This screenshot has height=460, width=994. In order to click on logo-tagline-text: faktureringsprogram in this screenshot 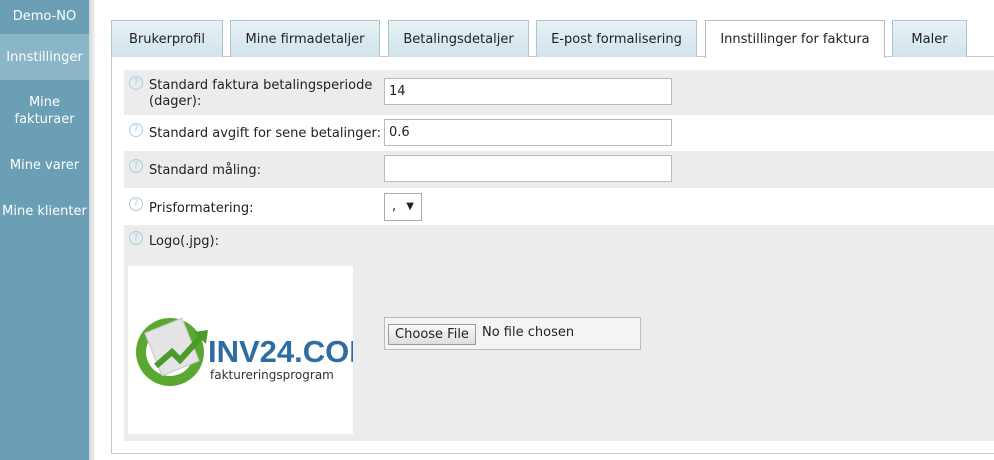, I will do `click(272, 375)`.